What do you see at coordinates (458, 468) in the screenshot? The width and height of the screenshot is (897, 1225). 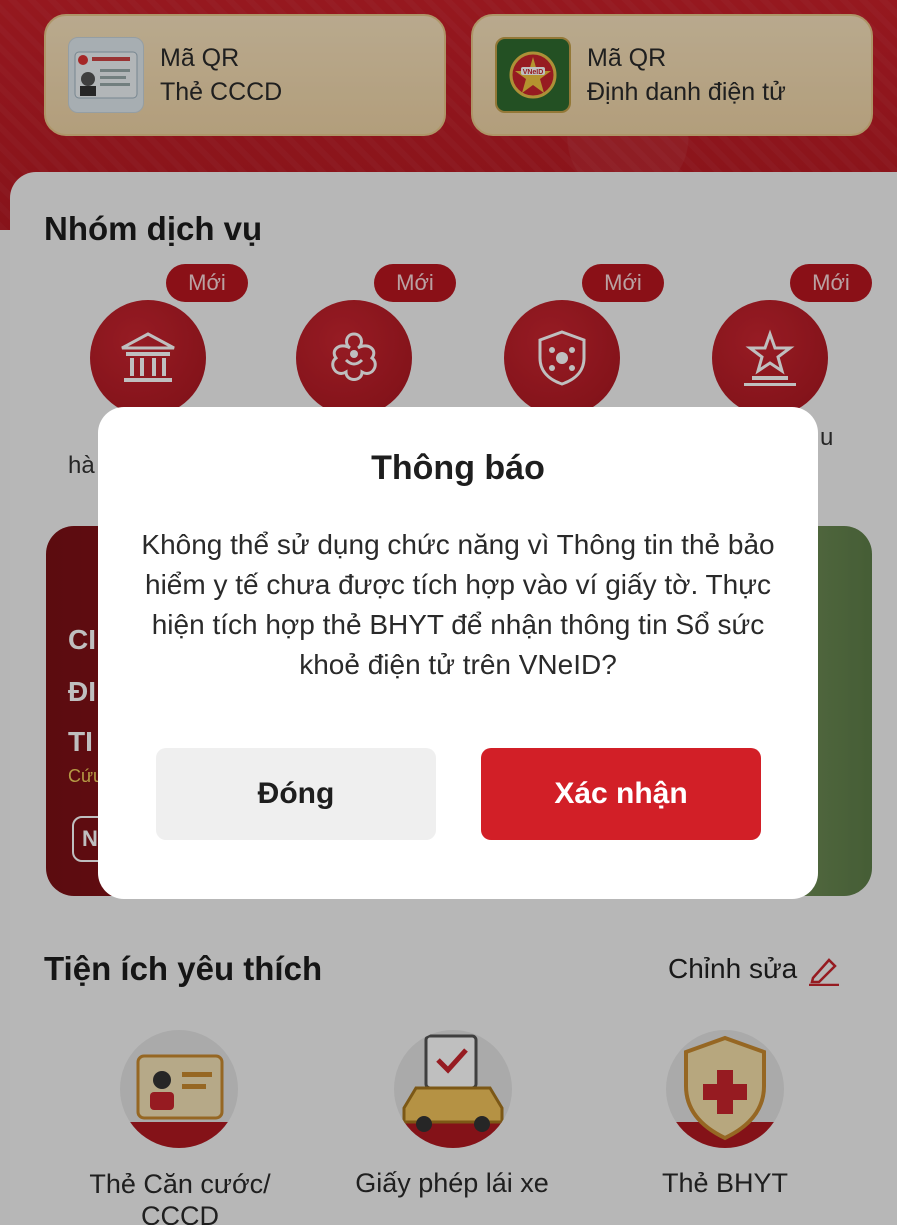 I see `dialog-title: Thông báo` at bounding box center [458, 468].